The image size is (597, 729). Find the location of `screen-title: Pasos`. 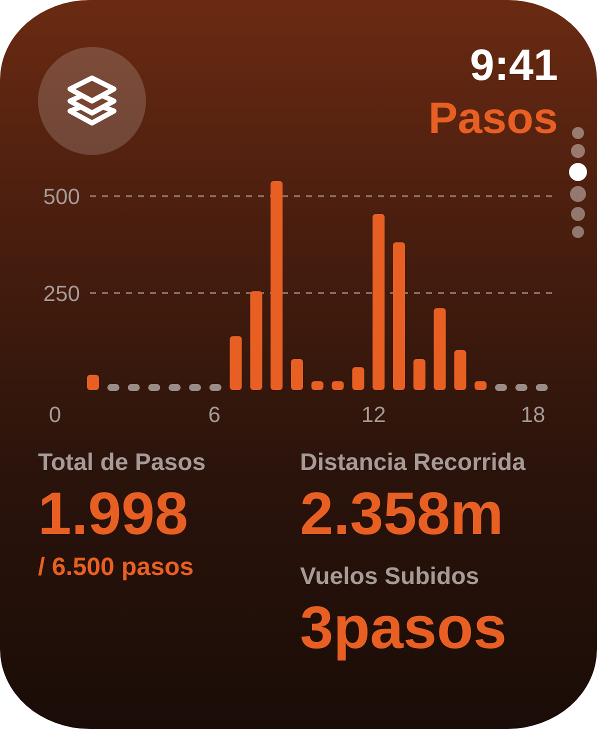

screen-title: Pasos is located at coordinates (493, 119).